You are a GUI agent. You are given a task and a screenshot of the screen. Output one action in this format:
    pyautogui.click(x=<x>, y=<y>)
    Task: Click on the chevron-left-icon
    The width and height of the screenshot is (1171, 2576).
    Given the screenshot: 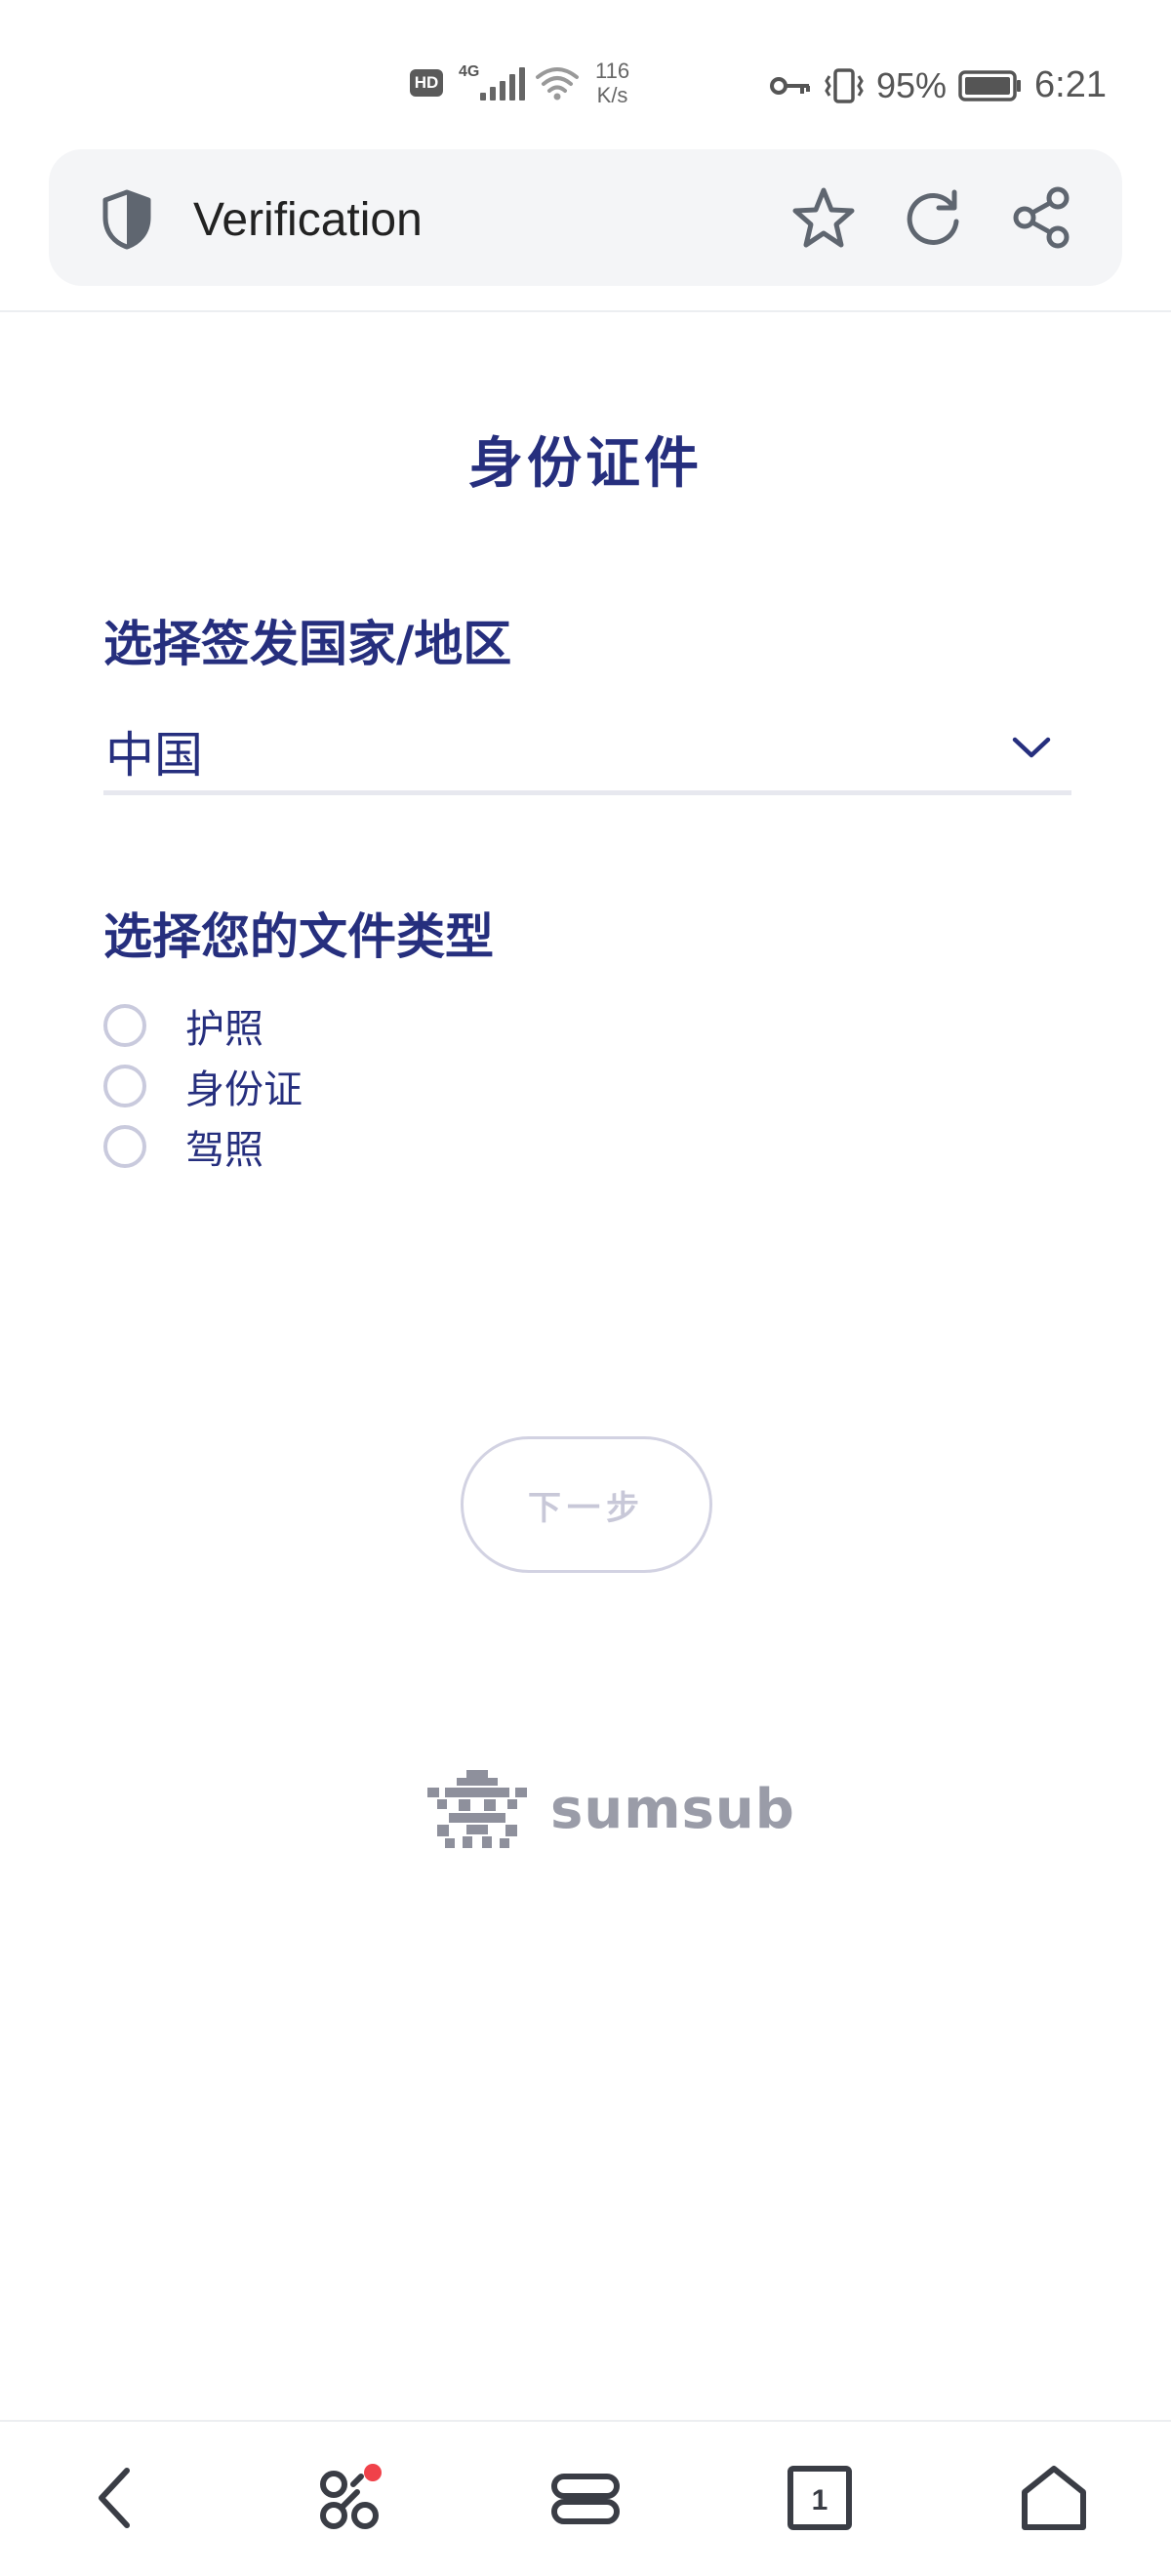 What is the action you would take?
    pyautogui.click(x=114, y=2498)
    